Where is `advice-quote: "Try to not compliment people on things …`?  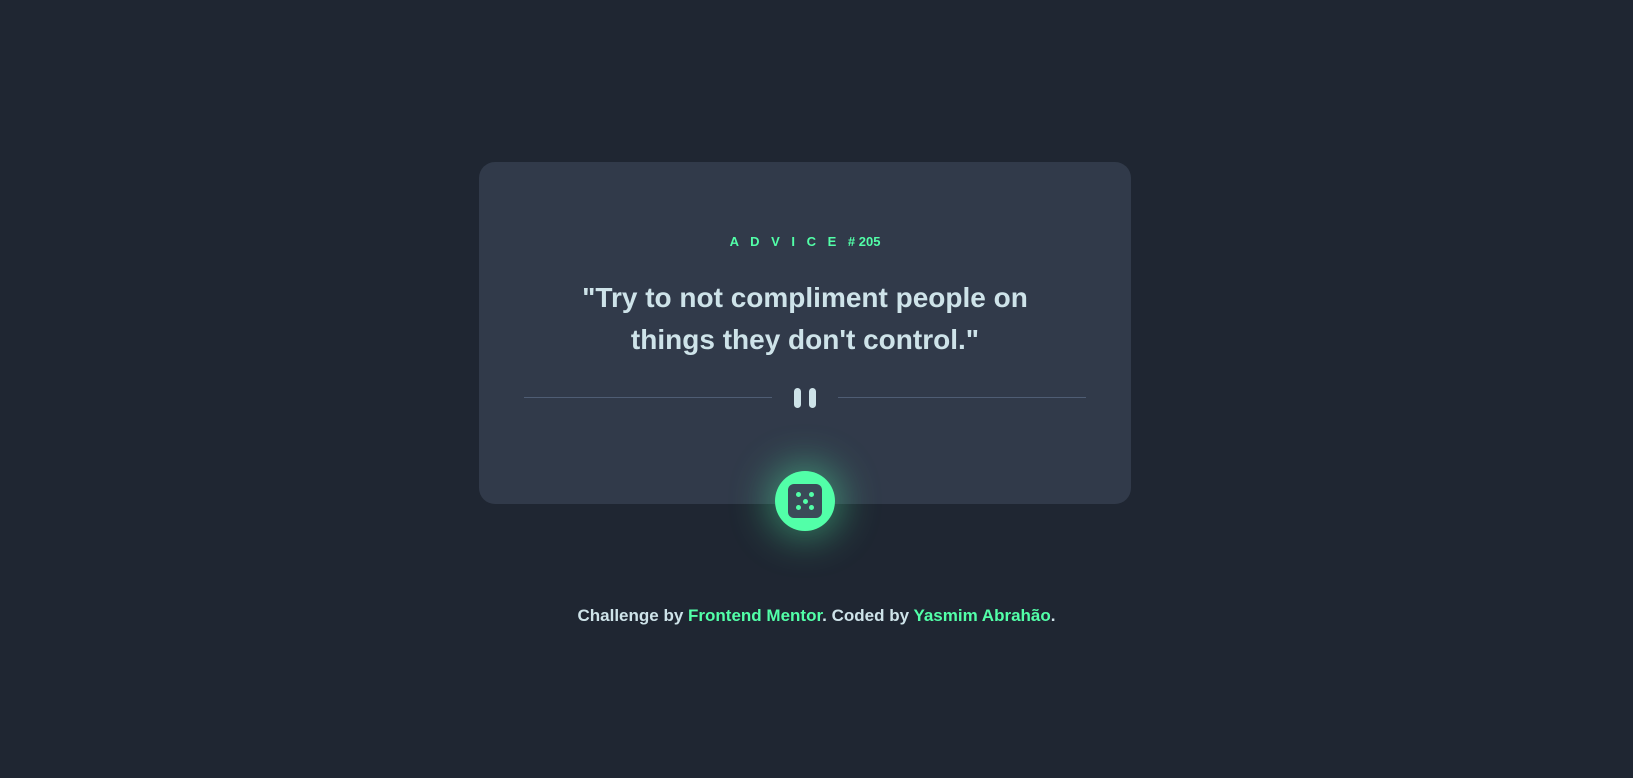 advice-quote: "Try to not compliment people on things … is located at coordinates (805, 318).